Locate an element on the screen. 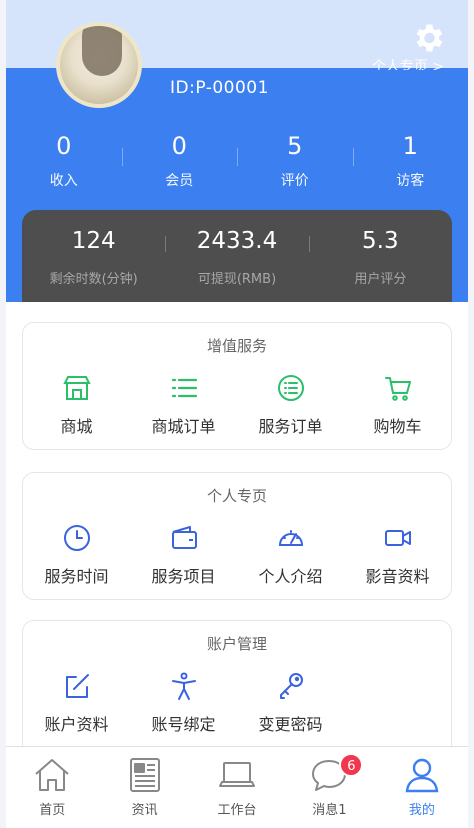 Image resolution: width=474 pixels, height=828 pixels. tab-news: 资讯 is located at coordinates (144, 787).